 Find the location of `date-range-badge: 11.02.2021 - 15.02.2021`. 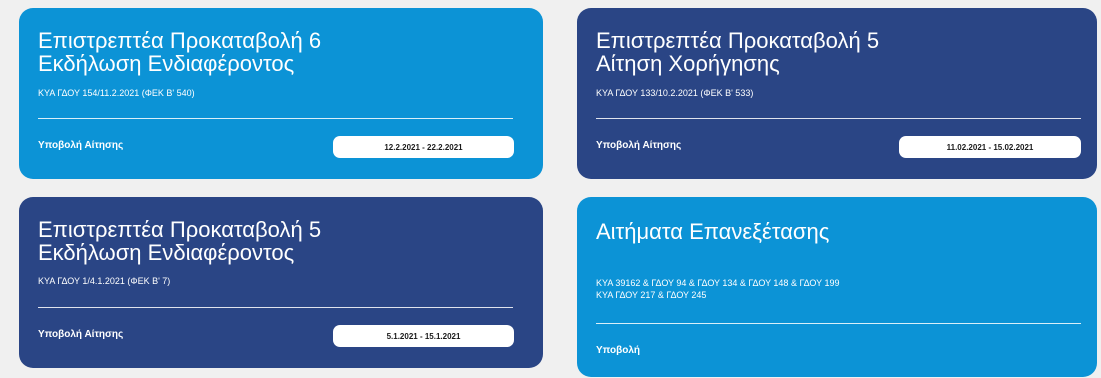

date-range-badge: 11.02.2021 - 15.02.2021 is located at coordinates (990, 147).